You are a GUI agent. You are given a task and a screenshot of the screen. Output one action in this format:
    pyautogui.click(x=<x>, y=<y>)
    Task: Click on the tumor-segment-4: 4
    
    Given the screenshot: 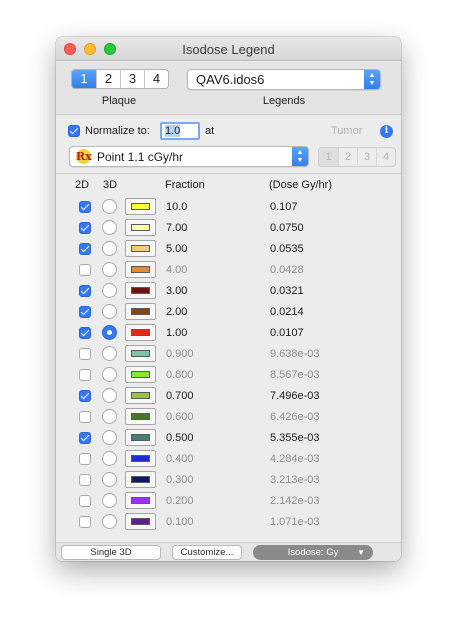 What is the action you would take?
    pyautogui.click(x=385, y=157)
    